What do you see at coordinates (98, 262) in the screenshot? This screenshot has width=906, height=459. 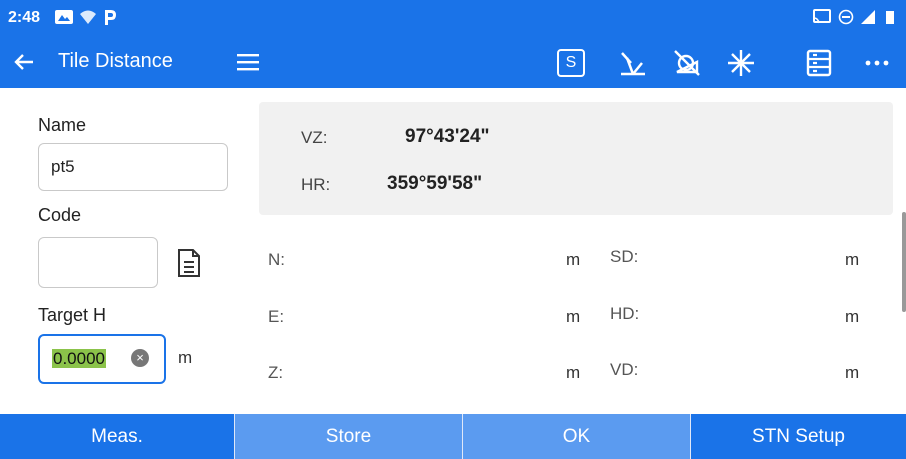 I see `code-field` at bounding box center [98, 262].